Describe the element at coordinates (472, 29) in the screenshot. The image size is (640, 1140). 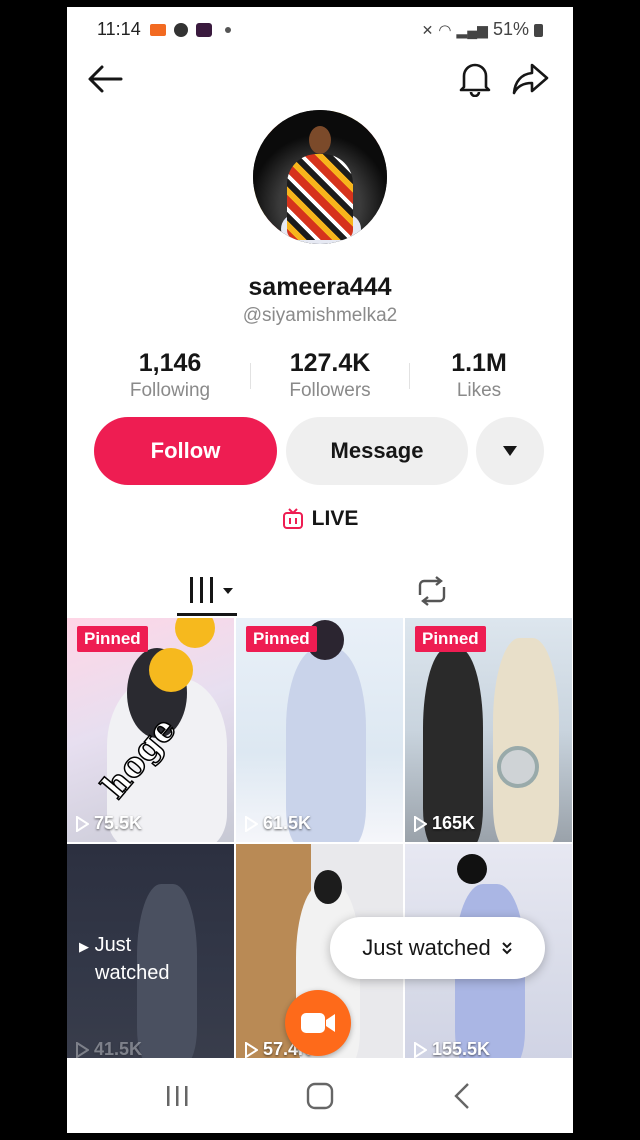
I see `signal-icon: ▂▄▆` at that location.